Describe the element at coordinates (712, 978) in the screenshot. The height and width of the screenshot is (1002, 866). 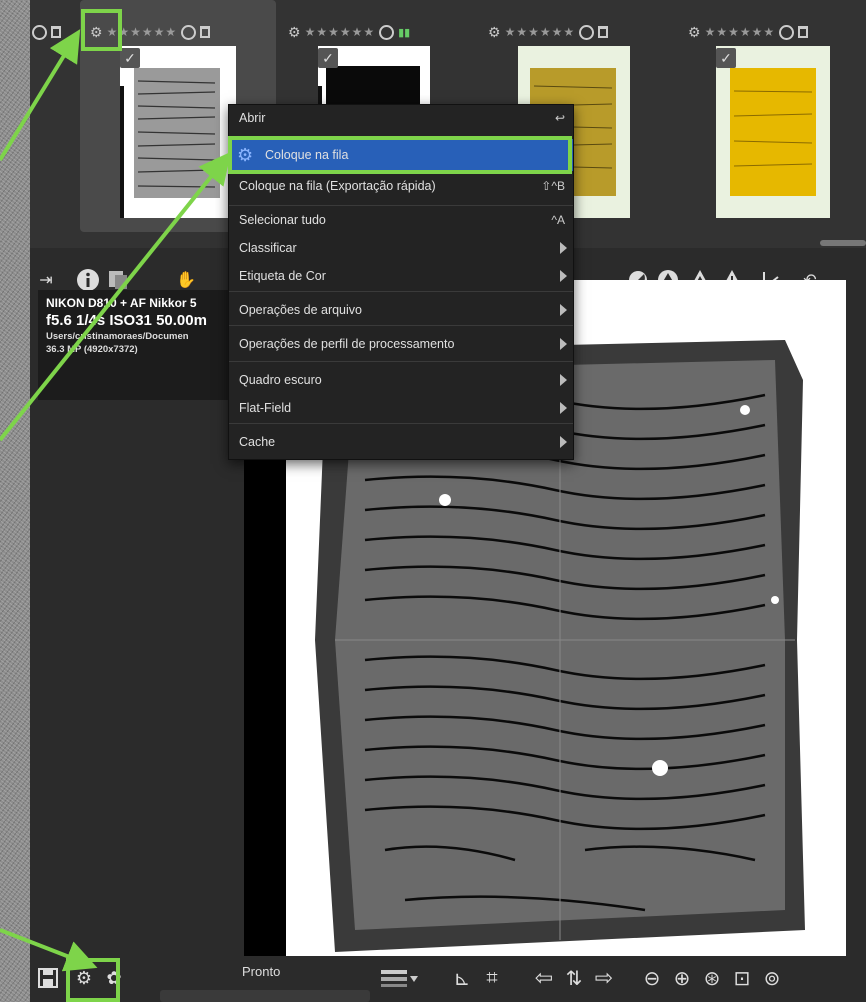
I see `zoom-fit-icon: ⊛` at that location.